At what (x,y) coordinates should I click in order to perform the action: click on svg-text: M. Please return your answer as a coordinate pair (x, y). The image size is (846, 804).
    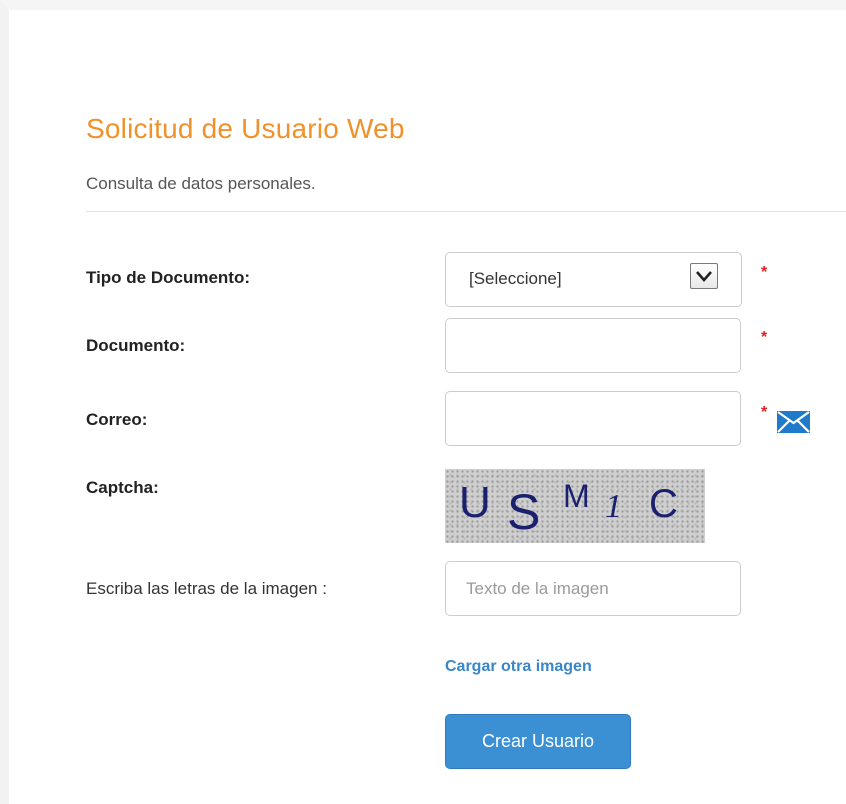
    Looking at the image, I should click on (576, 496).